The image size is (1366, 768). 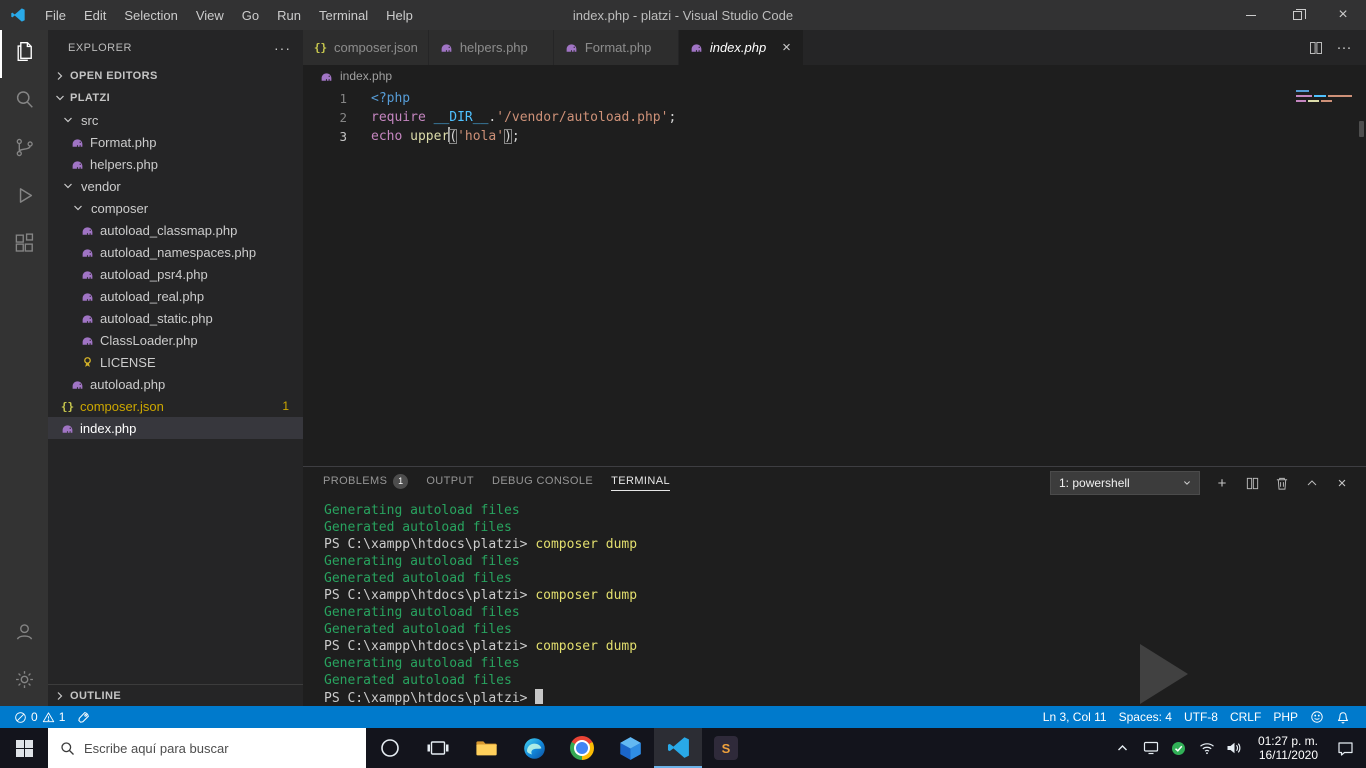 I want to click on kill-terminal-button, so click(x=1282, y=483).